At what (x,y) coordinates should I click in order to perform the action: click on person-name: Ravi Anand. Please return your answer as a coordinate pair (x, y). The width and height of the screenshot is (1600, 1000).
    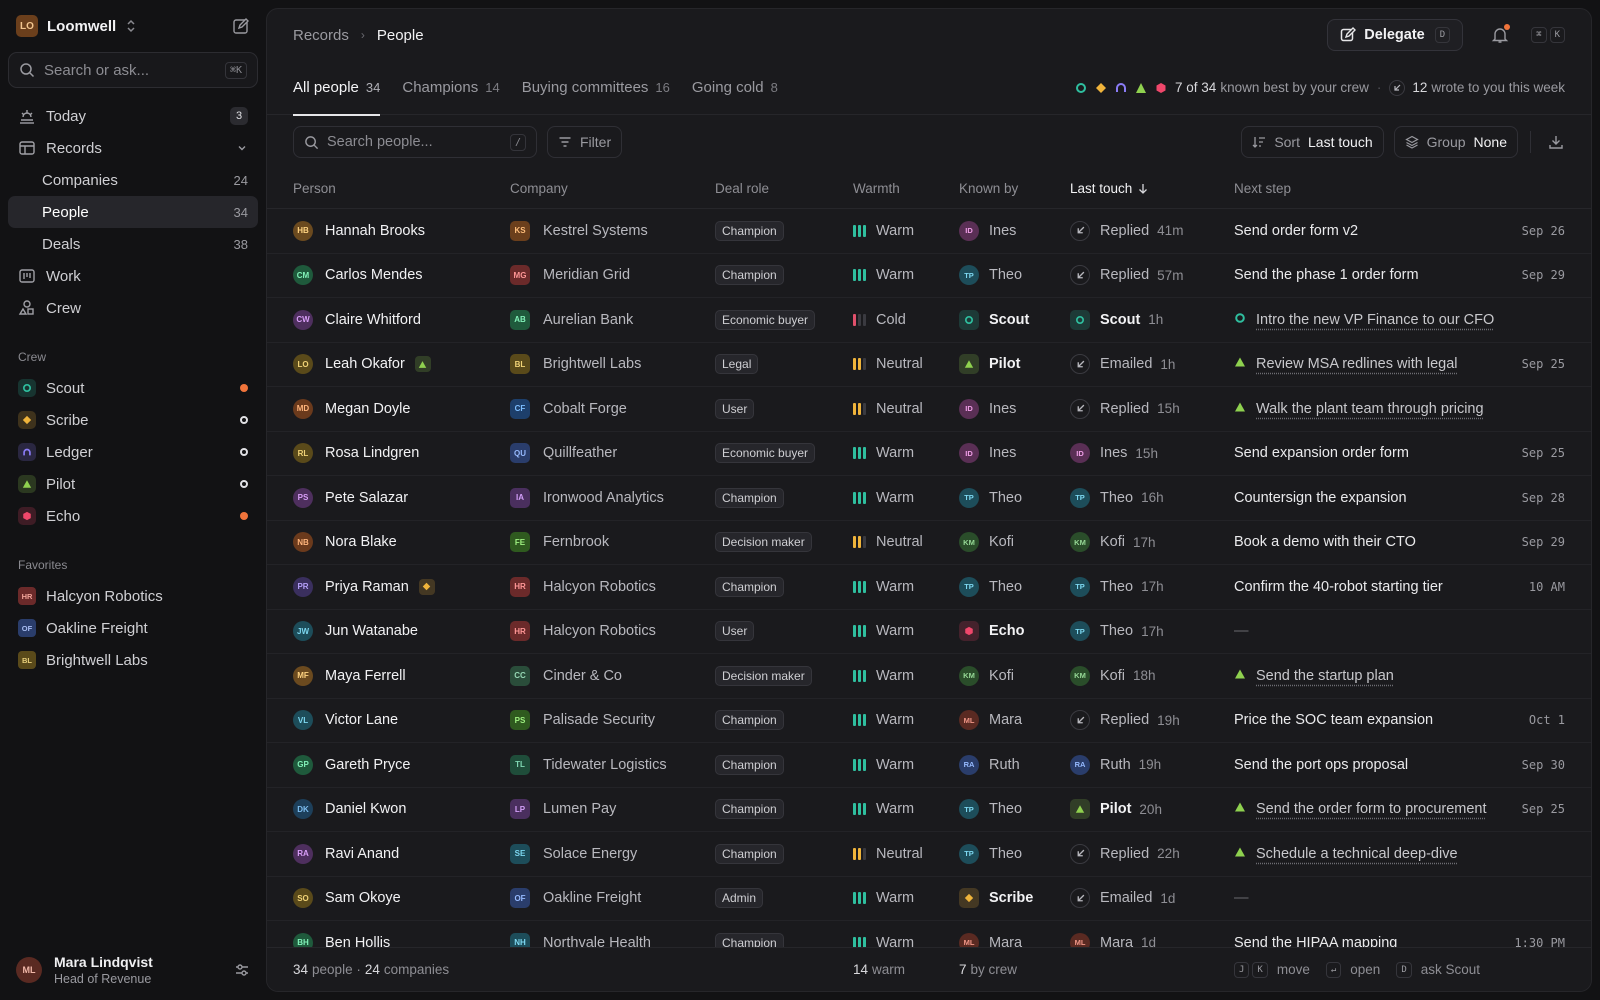
    Looking at the image, I should click on (362, 854).